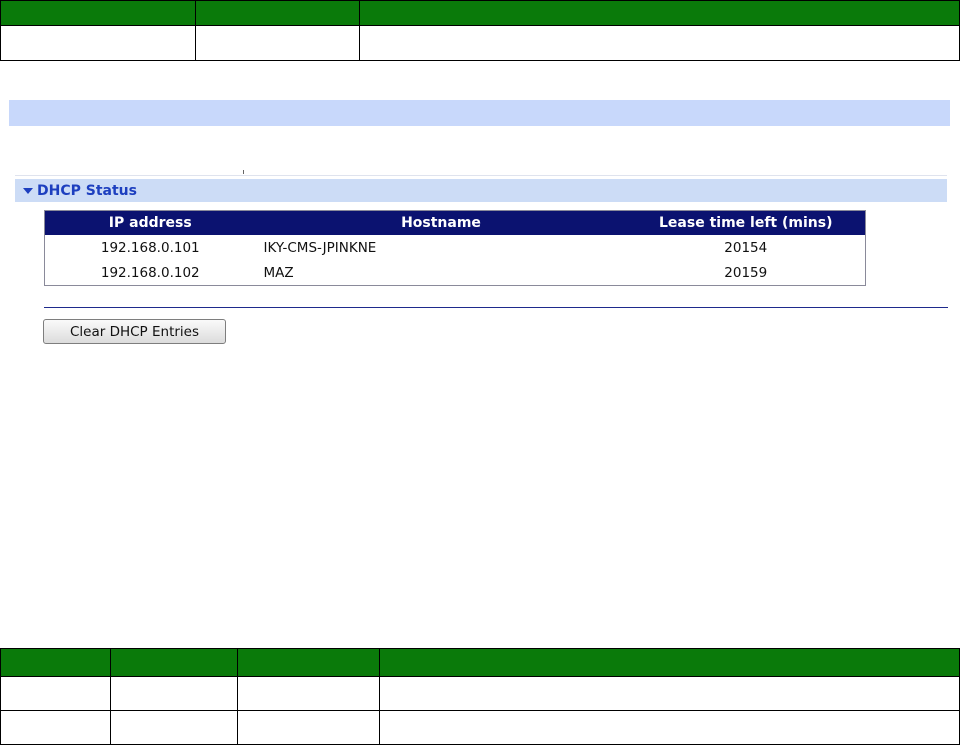 The width and height of the screenshot is (961, 750). What do you see at coordinates (278, 272) in the screenshot?
I see `hostname-cell: MAZ` at bounding box center [278, 272].